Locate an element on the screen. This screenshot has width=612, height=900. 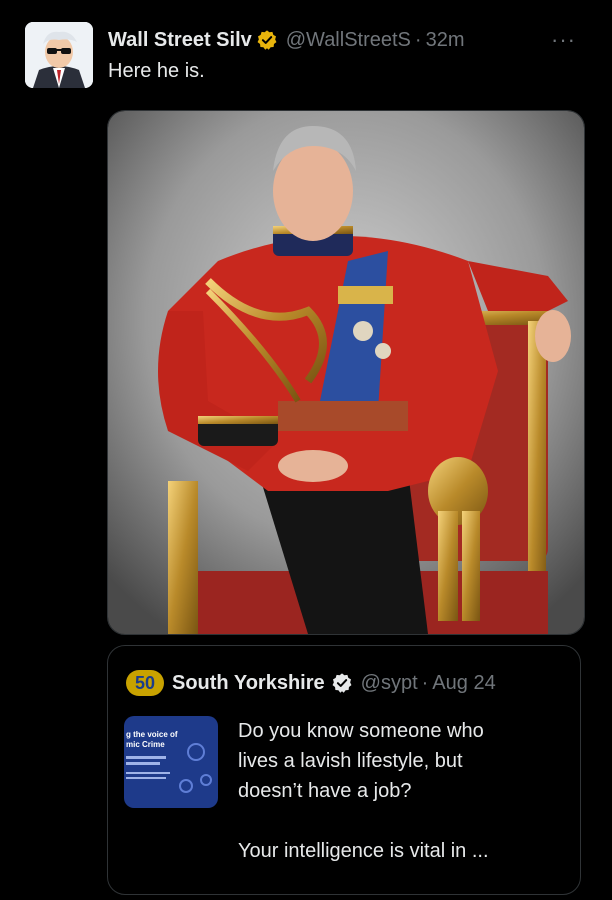
author-handle: @WallStreetS is located at coordinates (348, 40).